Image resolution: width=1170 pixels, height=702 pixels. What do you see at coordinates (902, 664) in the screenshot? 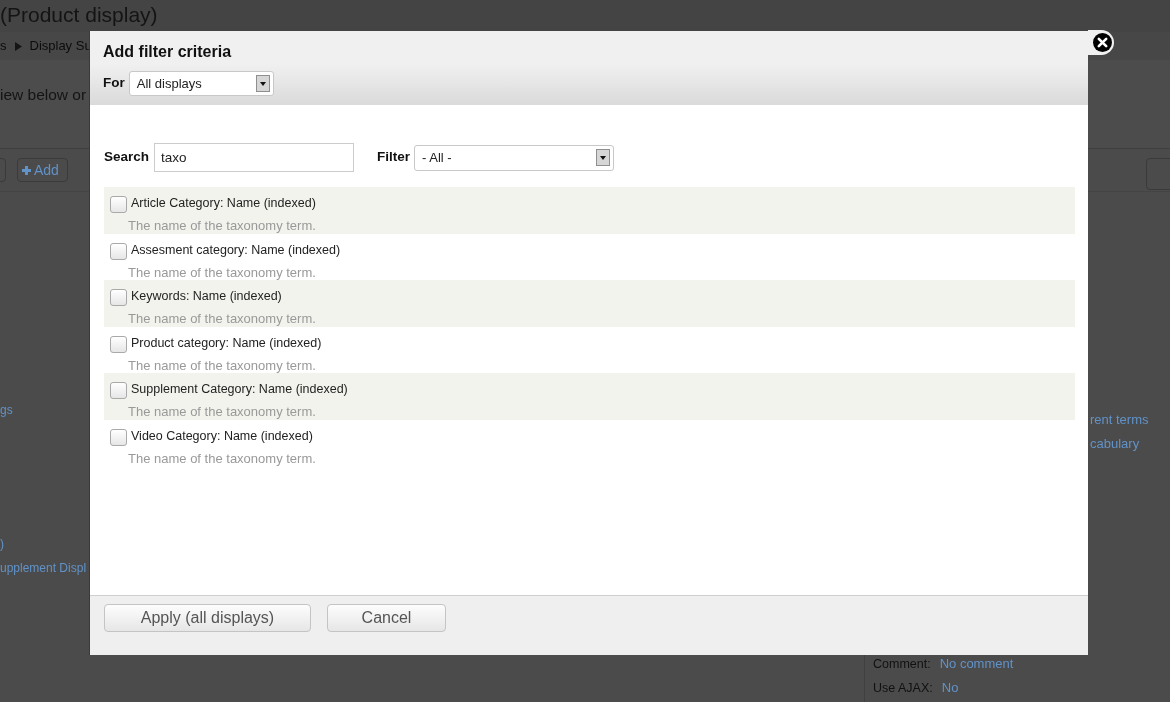
I see `setting-label: Comment:` at bounding box center [902, 664].